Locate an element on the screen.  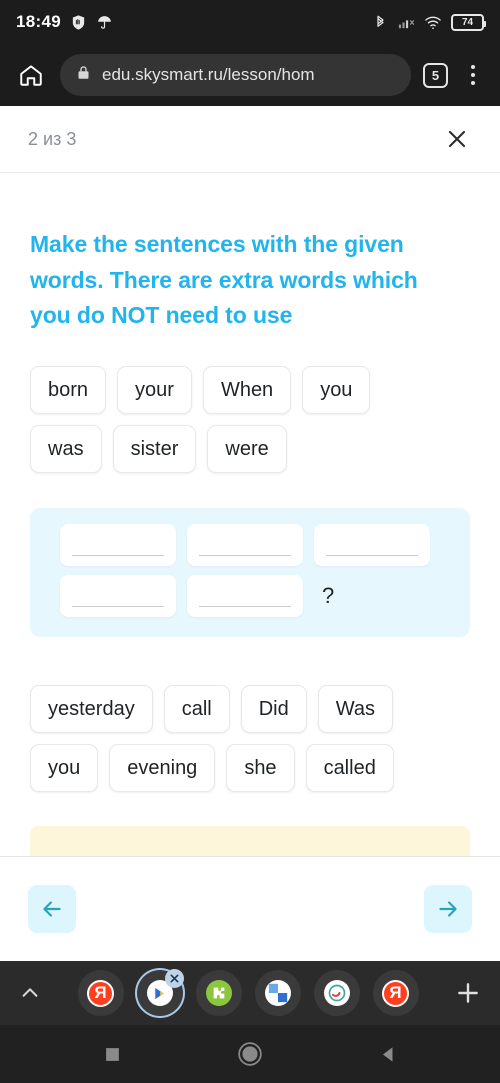
word-bank-1-row-1: born your When you is located at coordinates (250, 389).